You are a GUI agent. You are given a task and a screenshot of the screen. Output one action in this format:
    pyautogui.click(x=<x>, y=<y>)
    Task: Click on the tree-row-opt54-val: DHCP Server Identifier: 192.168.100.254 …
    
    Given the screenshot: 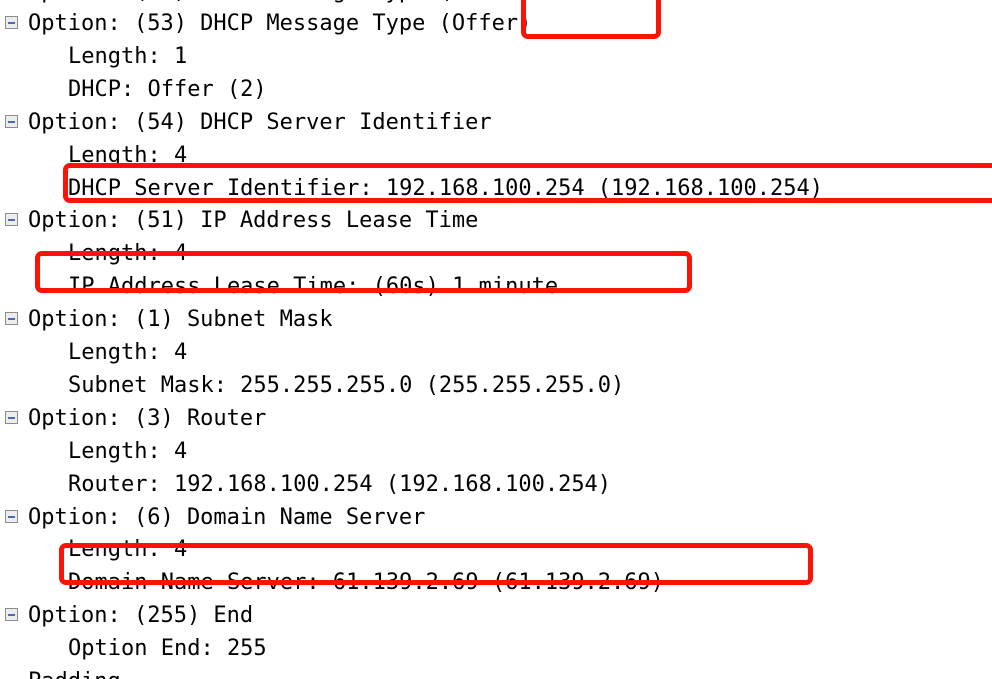 What is the action you would take?
    pyautogui.click(x=411, y=188)
    